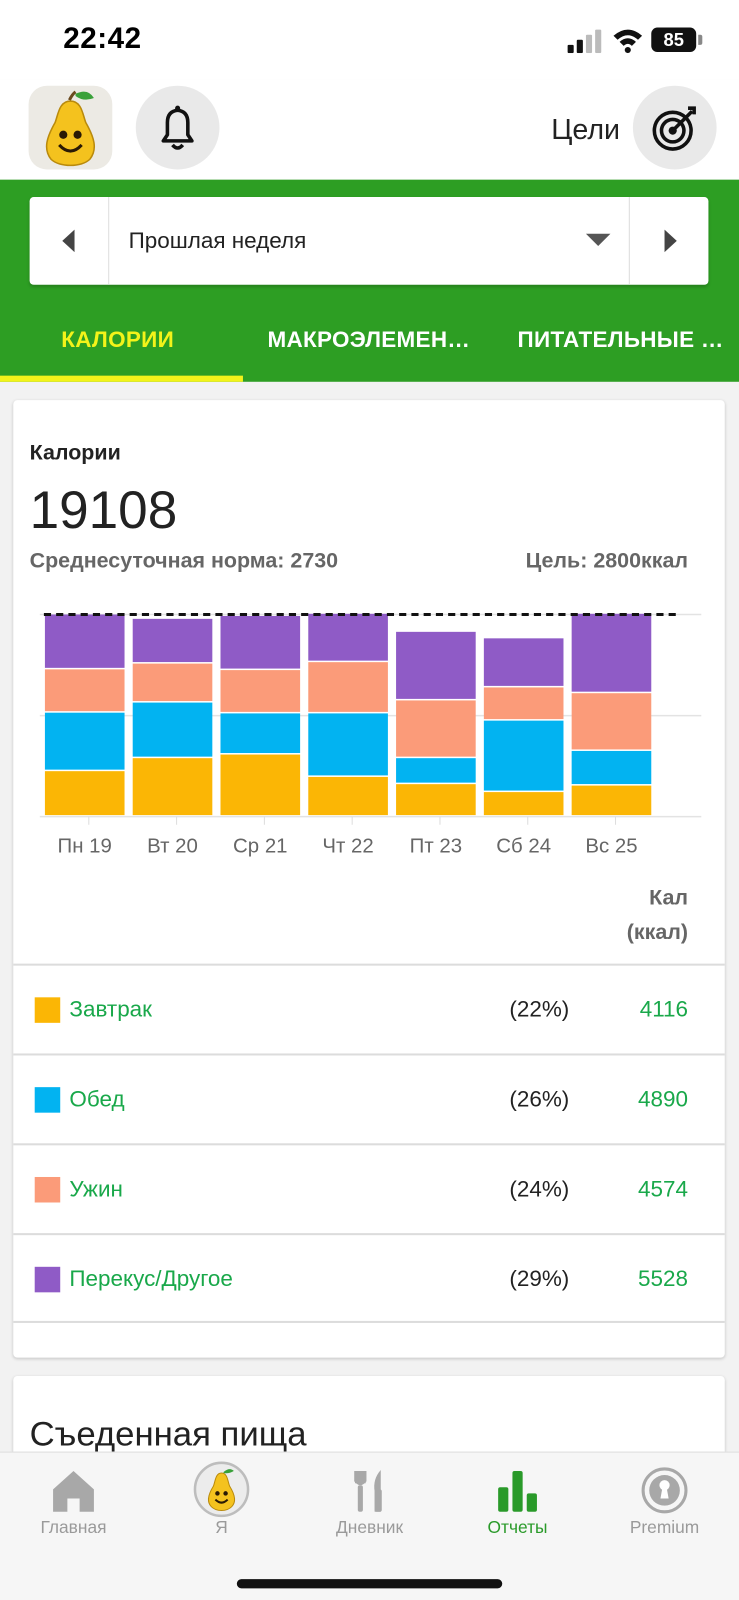  What do you see at coordinates (517, 1527) in the screenshot?
I see `nav-label: Отчеты` at bounding box center [517, 1527].